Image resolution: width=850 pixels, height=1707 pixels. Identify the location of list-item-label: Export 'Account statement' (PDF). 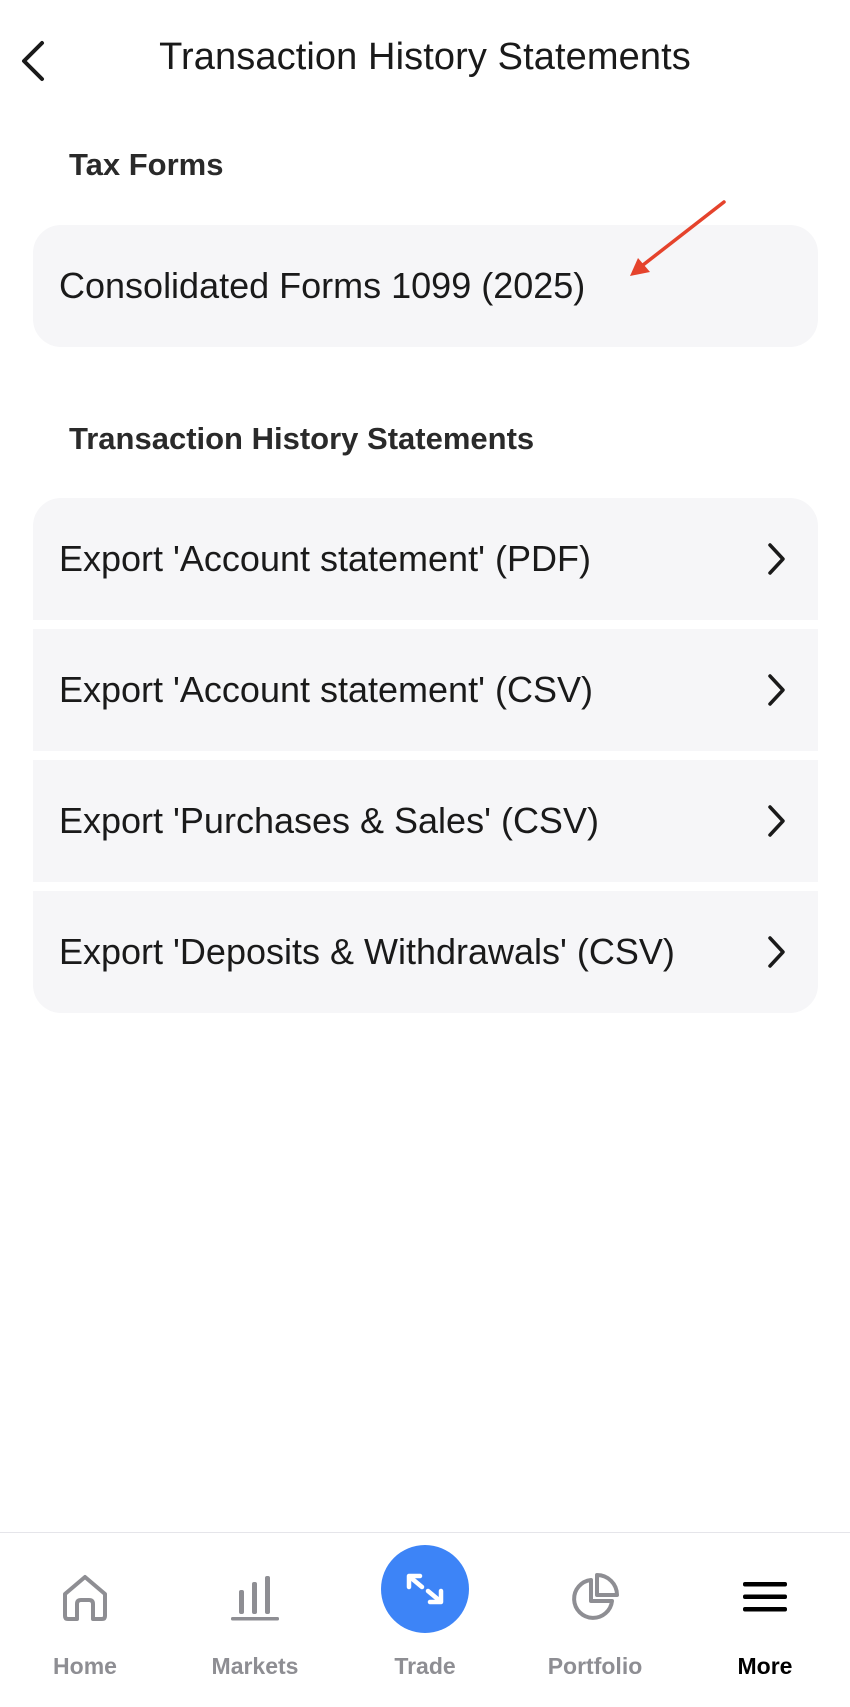
(325, 558).